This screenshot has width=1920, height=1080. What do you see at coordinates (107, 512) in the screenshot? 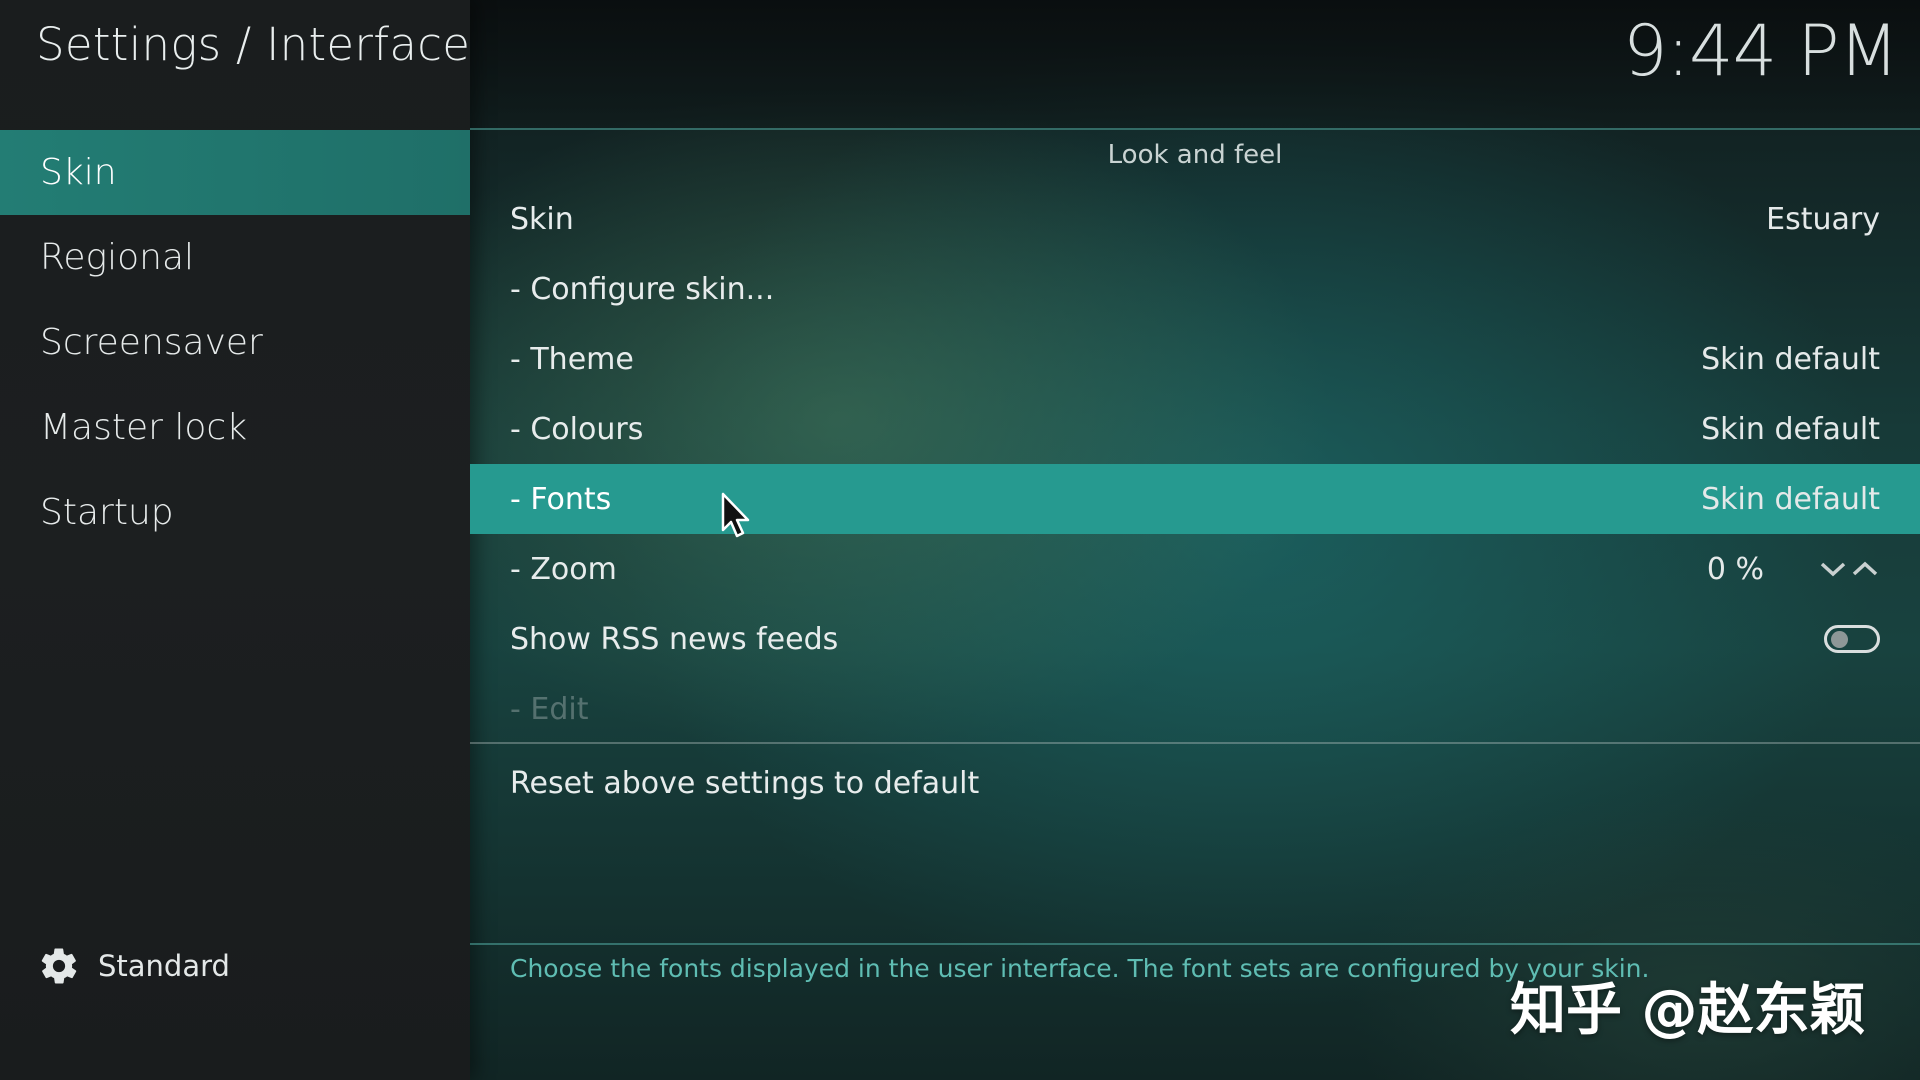
I see `sidebar-item-label: Startup` at bounding box center [107, 512].